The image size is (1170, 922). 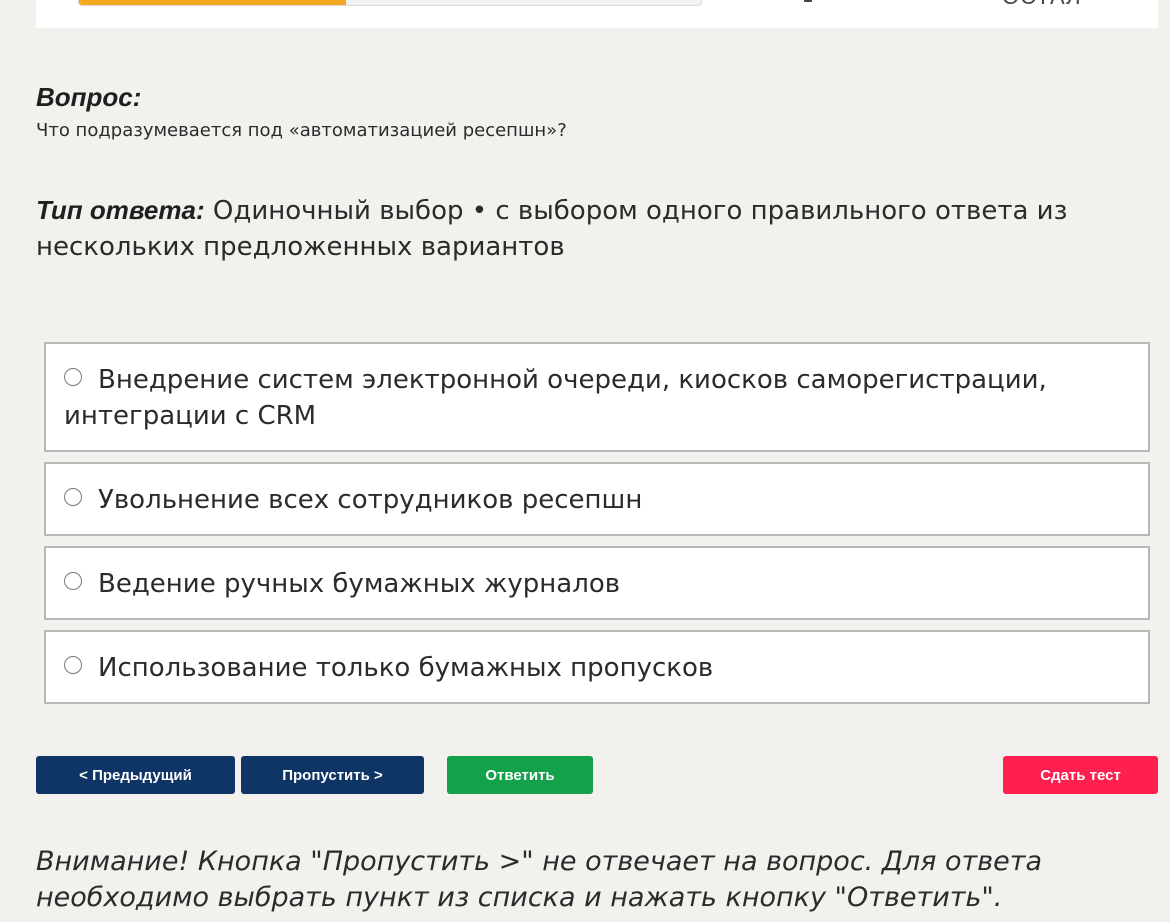 I want to click on answer-option-3: Ведение ручных бумажных журналов, so click(x=597, y=583).